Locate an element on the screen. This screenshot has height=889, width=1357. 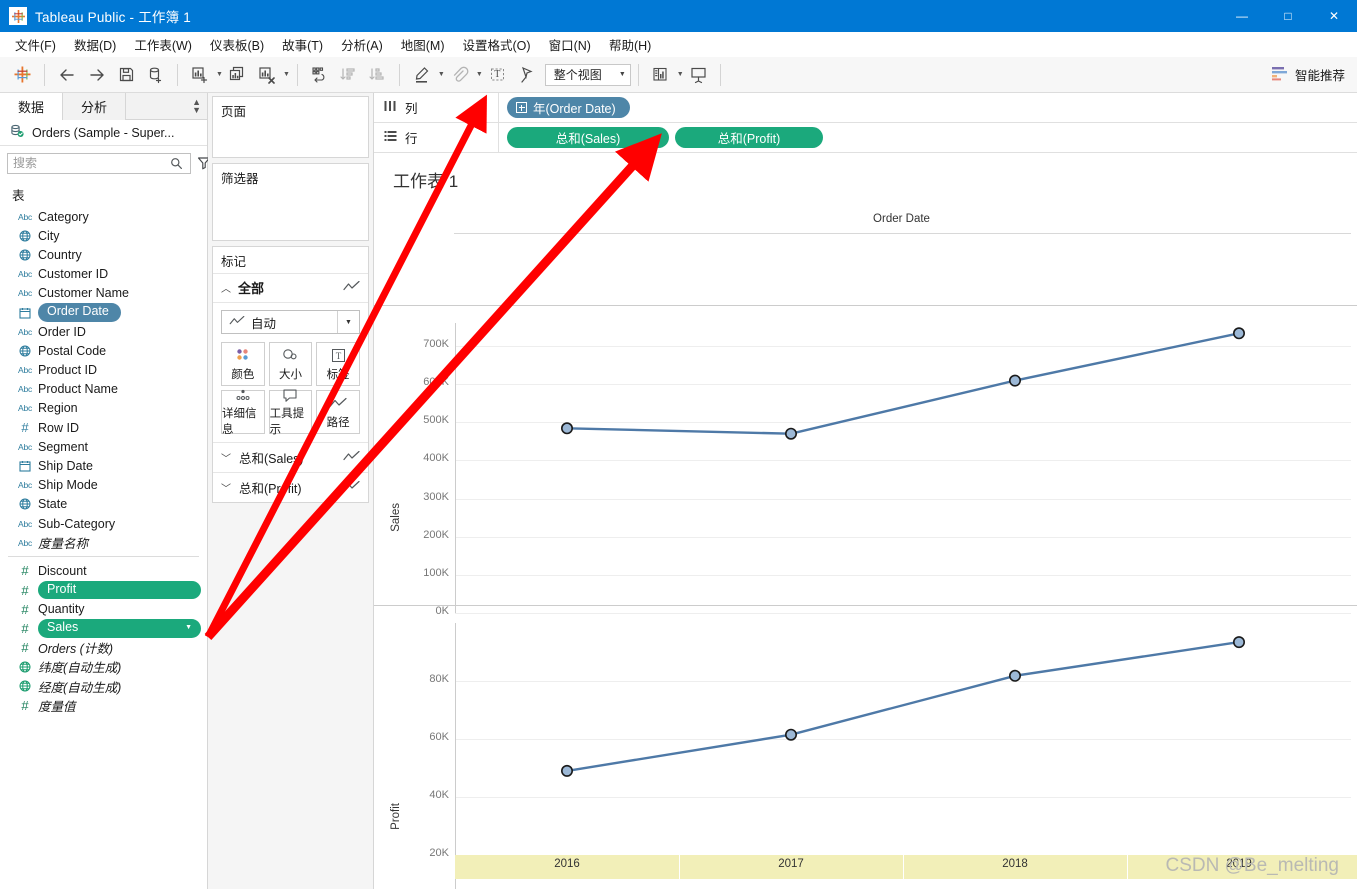
marks-size-button: 大小 is located at coordinates (290, 364).